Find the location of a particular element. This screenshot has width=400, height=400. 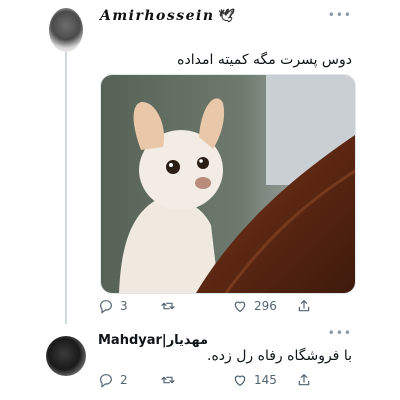

share-button is located at coordinates (304, 306).